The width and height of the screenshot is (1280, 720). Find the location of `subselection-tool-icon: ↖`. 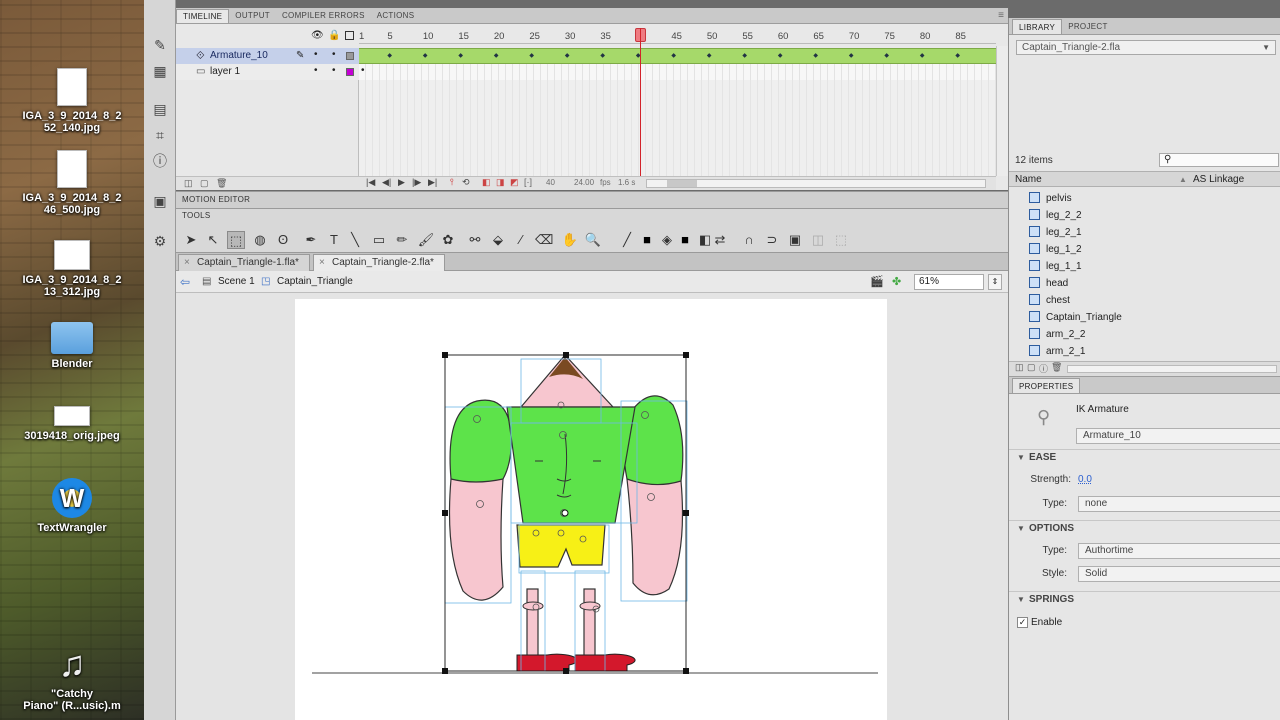

subselection-tool-icon: ↖ is located at coordinates (213, 240).